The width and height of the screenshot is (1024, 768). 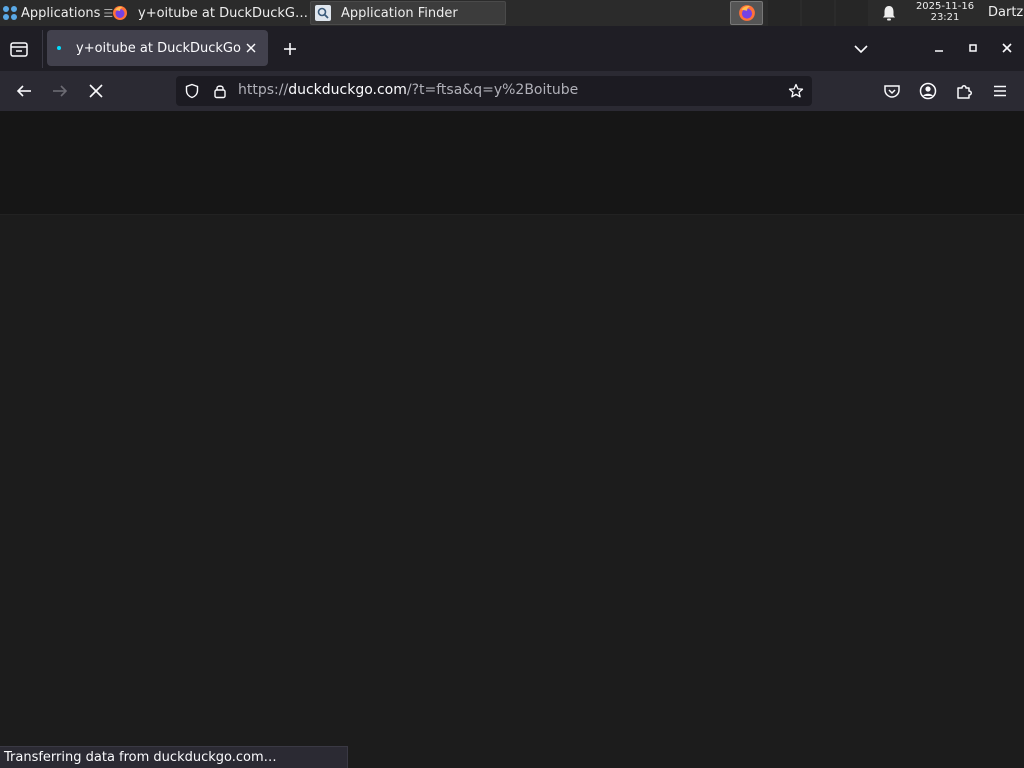 What do you see at coordinates (512, 48) in the screenshot?
I see `tab-strip: y+oitube at DuckDuckGo` at bounding box center [512, 48].